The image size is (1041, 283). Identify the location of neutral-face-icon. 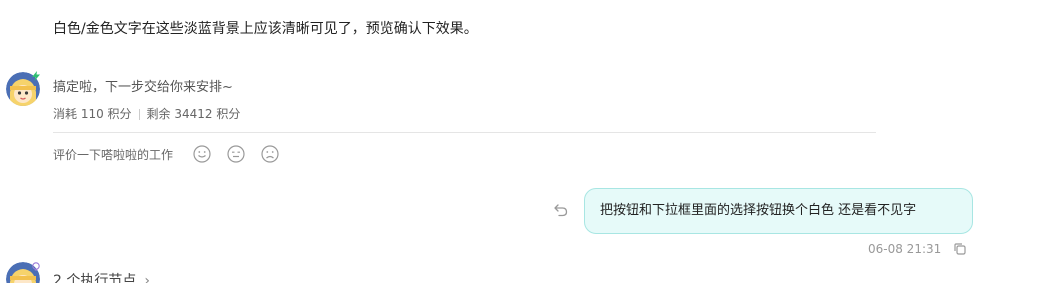
(236, 154).